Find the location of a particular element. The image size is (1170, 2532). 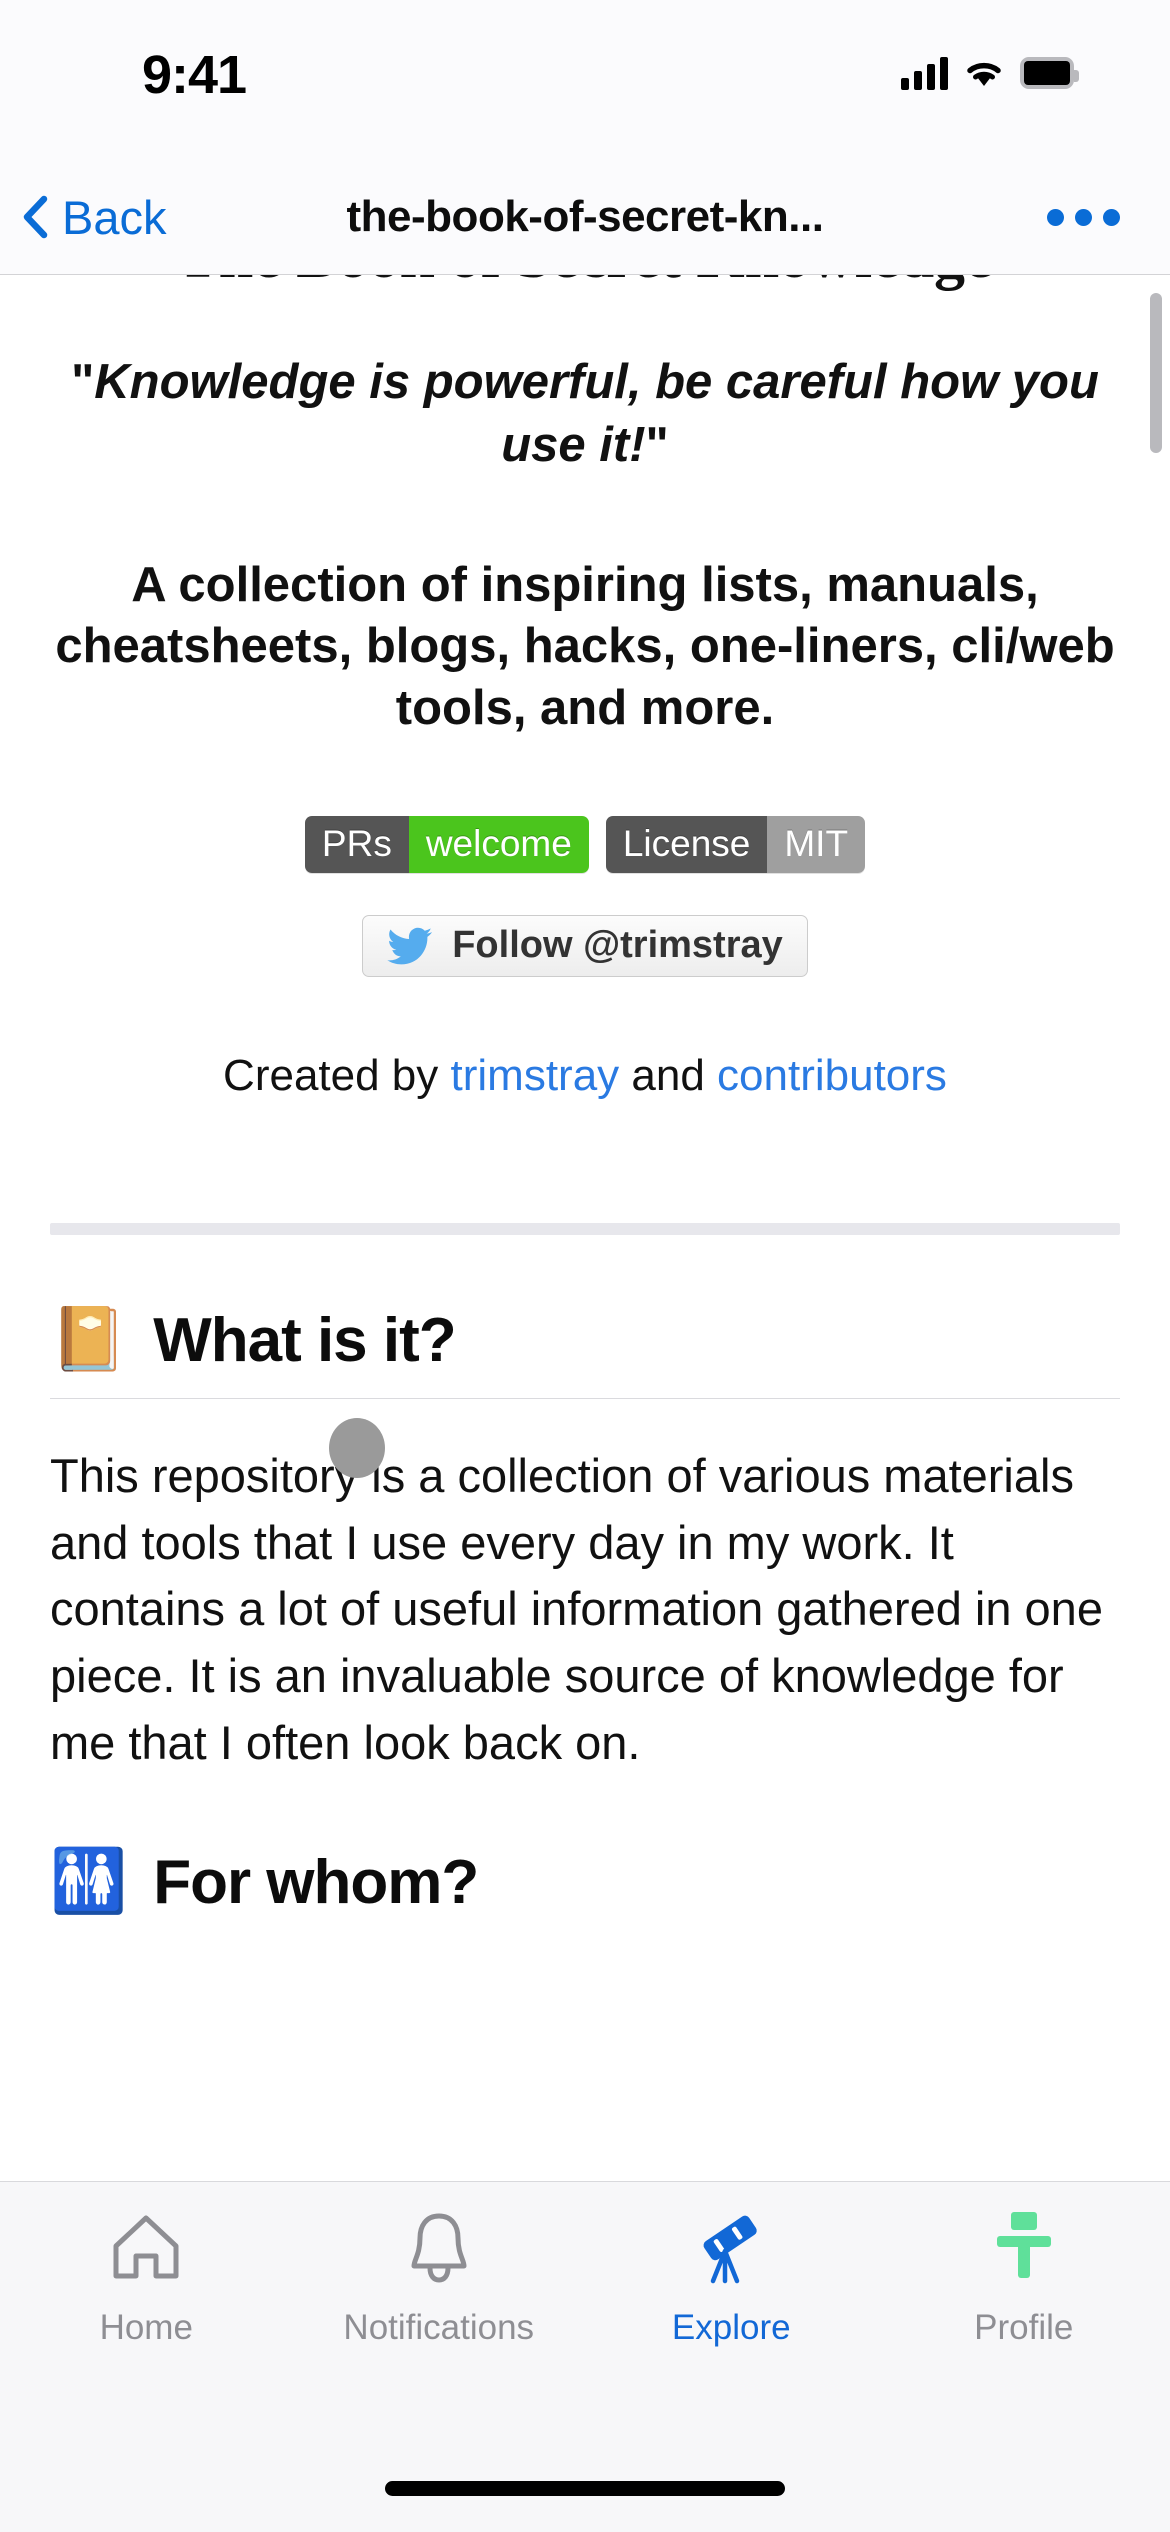

license-mit-badge: License MIT is located at coordinates (735, 844).